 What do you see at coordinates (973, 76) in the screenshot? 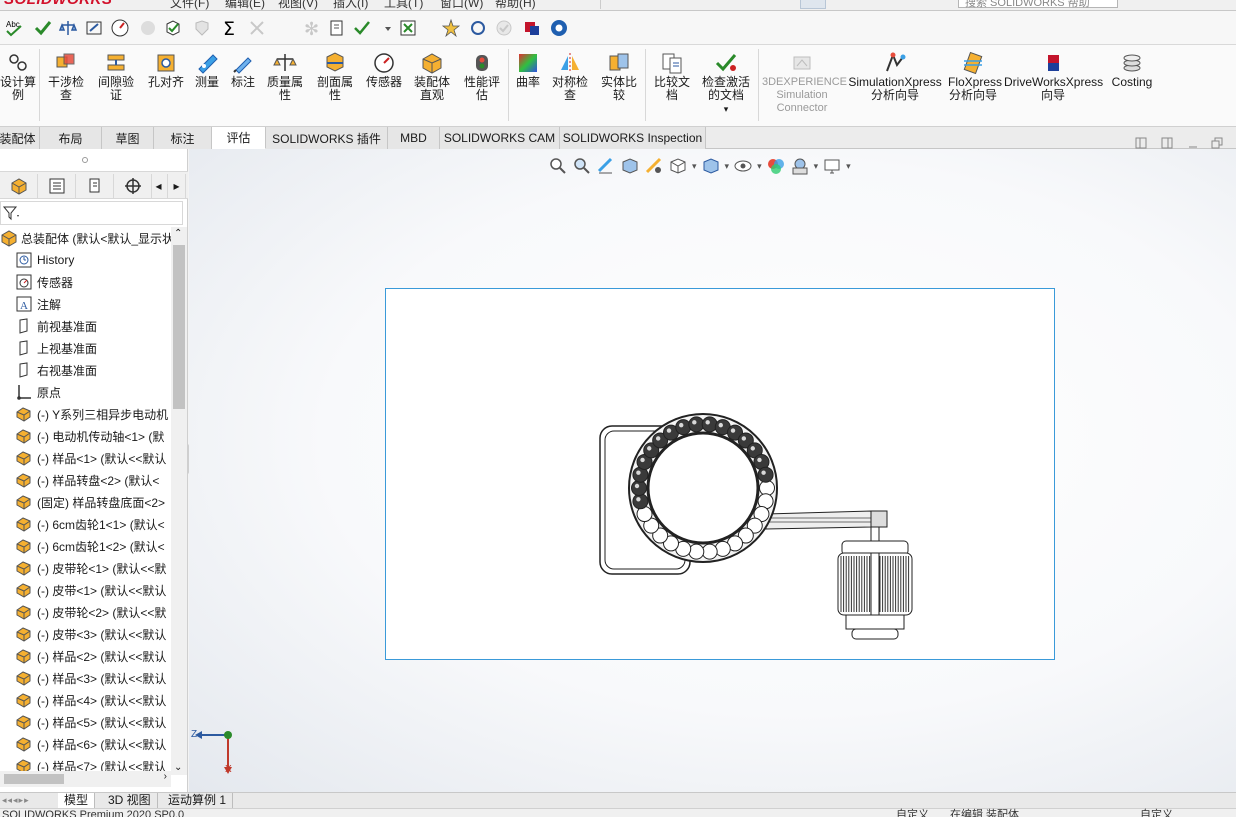
I see `floxpress-button: FloXpress 分析向导` at bounding box center [973, 76].